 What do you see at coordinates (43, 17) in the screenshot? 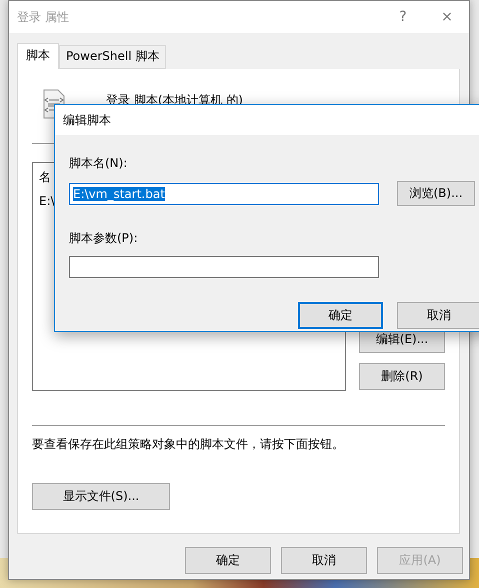
I see `window-title: 登录 属性` at bounding box center [43, 17].